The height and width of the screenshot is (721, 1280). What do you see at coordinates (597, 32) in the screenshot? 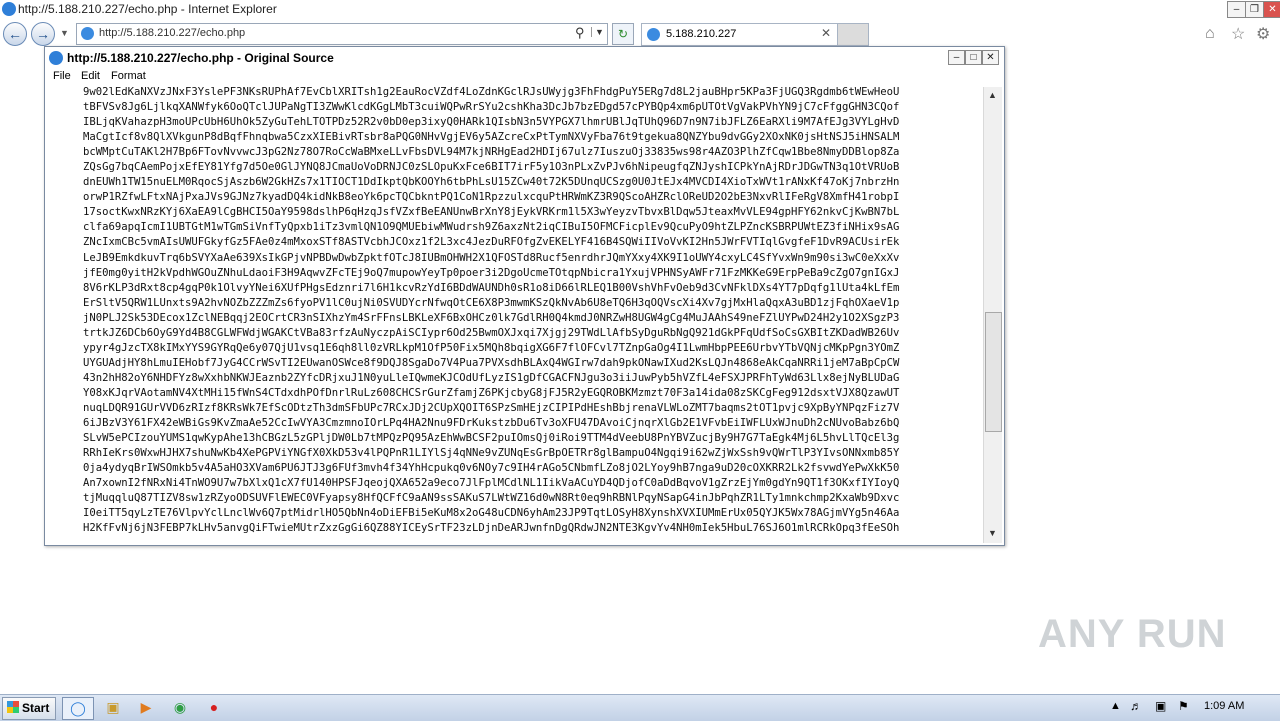
I see `address-dropdown-icon: ▼` at bounding box center [597, 32].